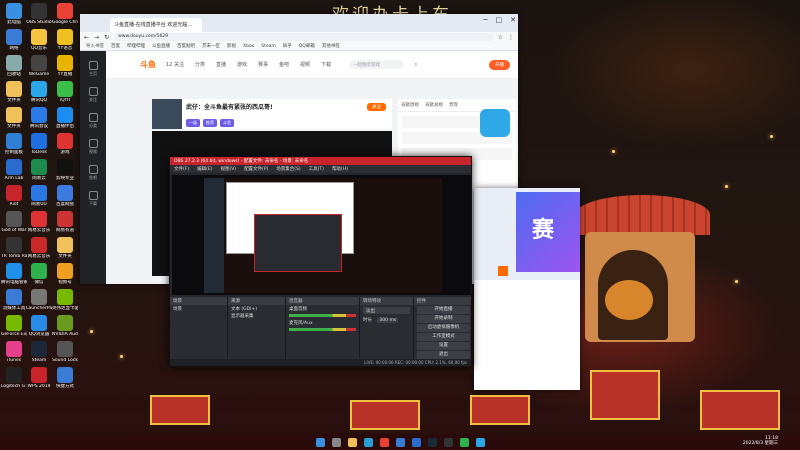  What do you see at coordinates (303, 37) in the screenshot?
I see `address-bar: www.douyu.com/5629` at bounding box center [303, 37].